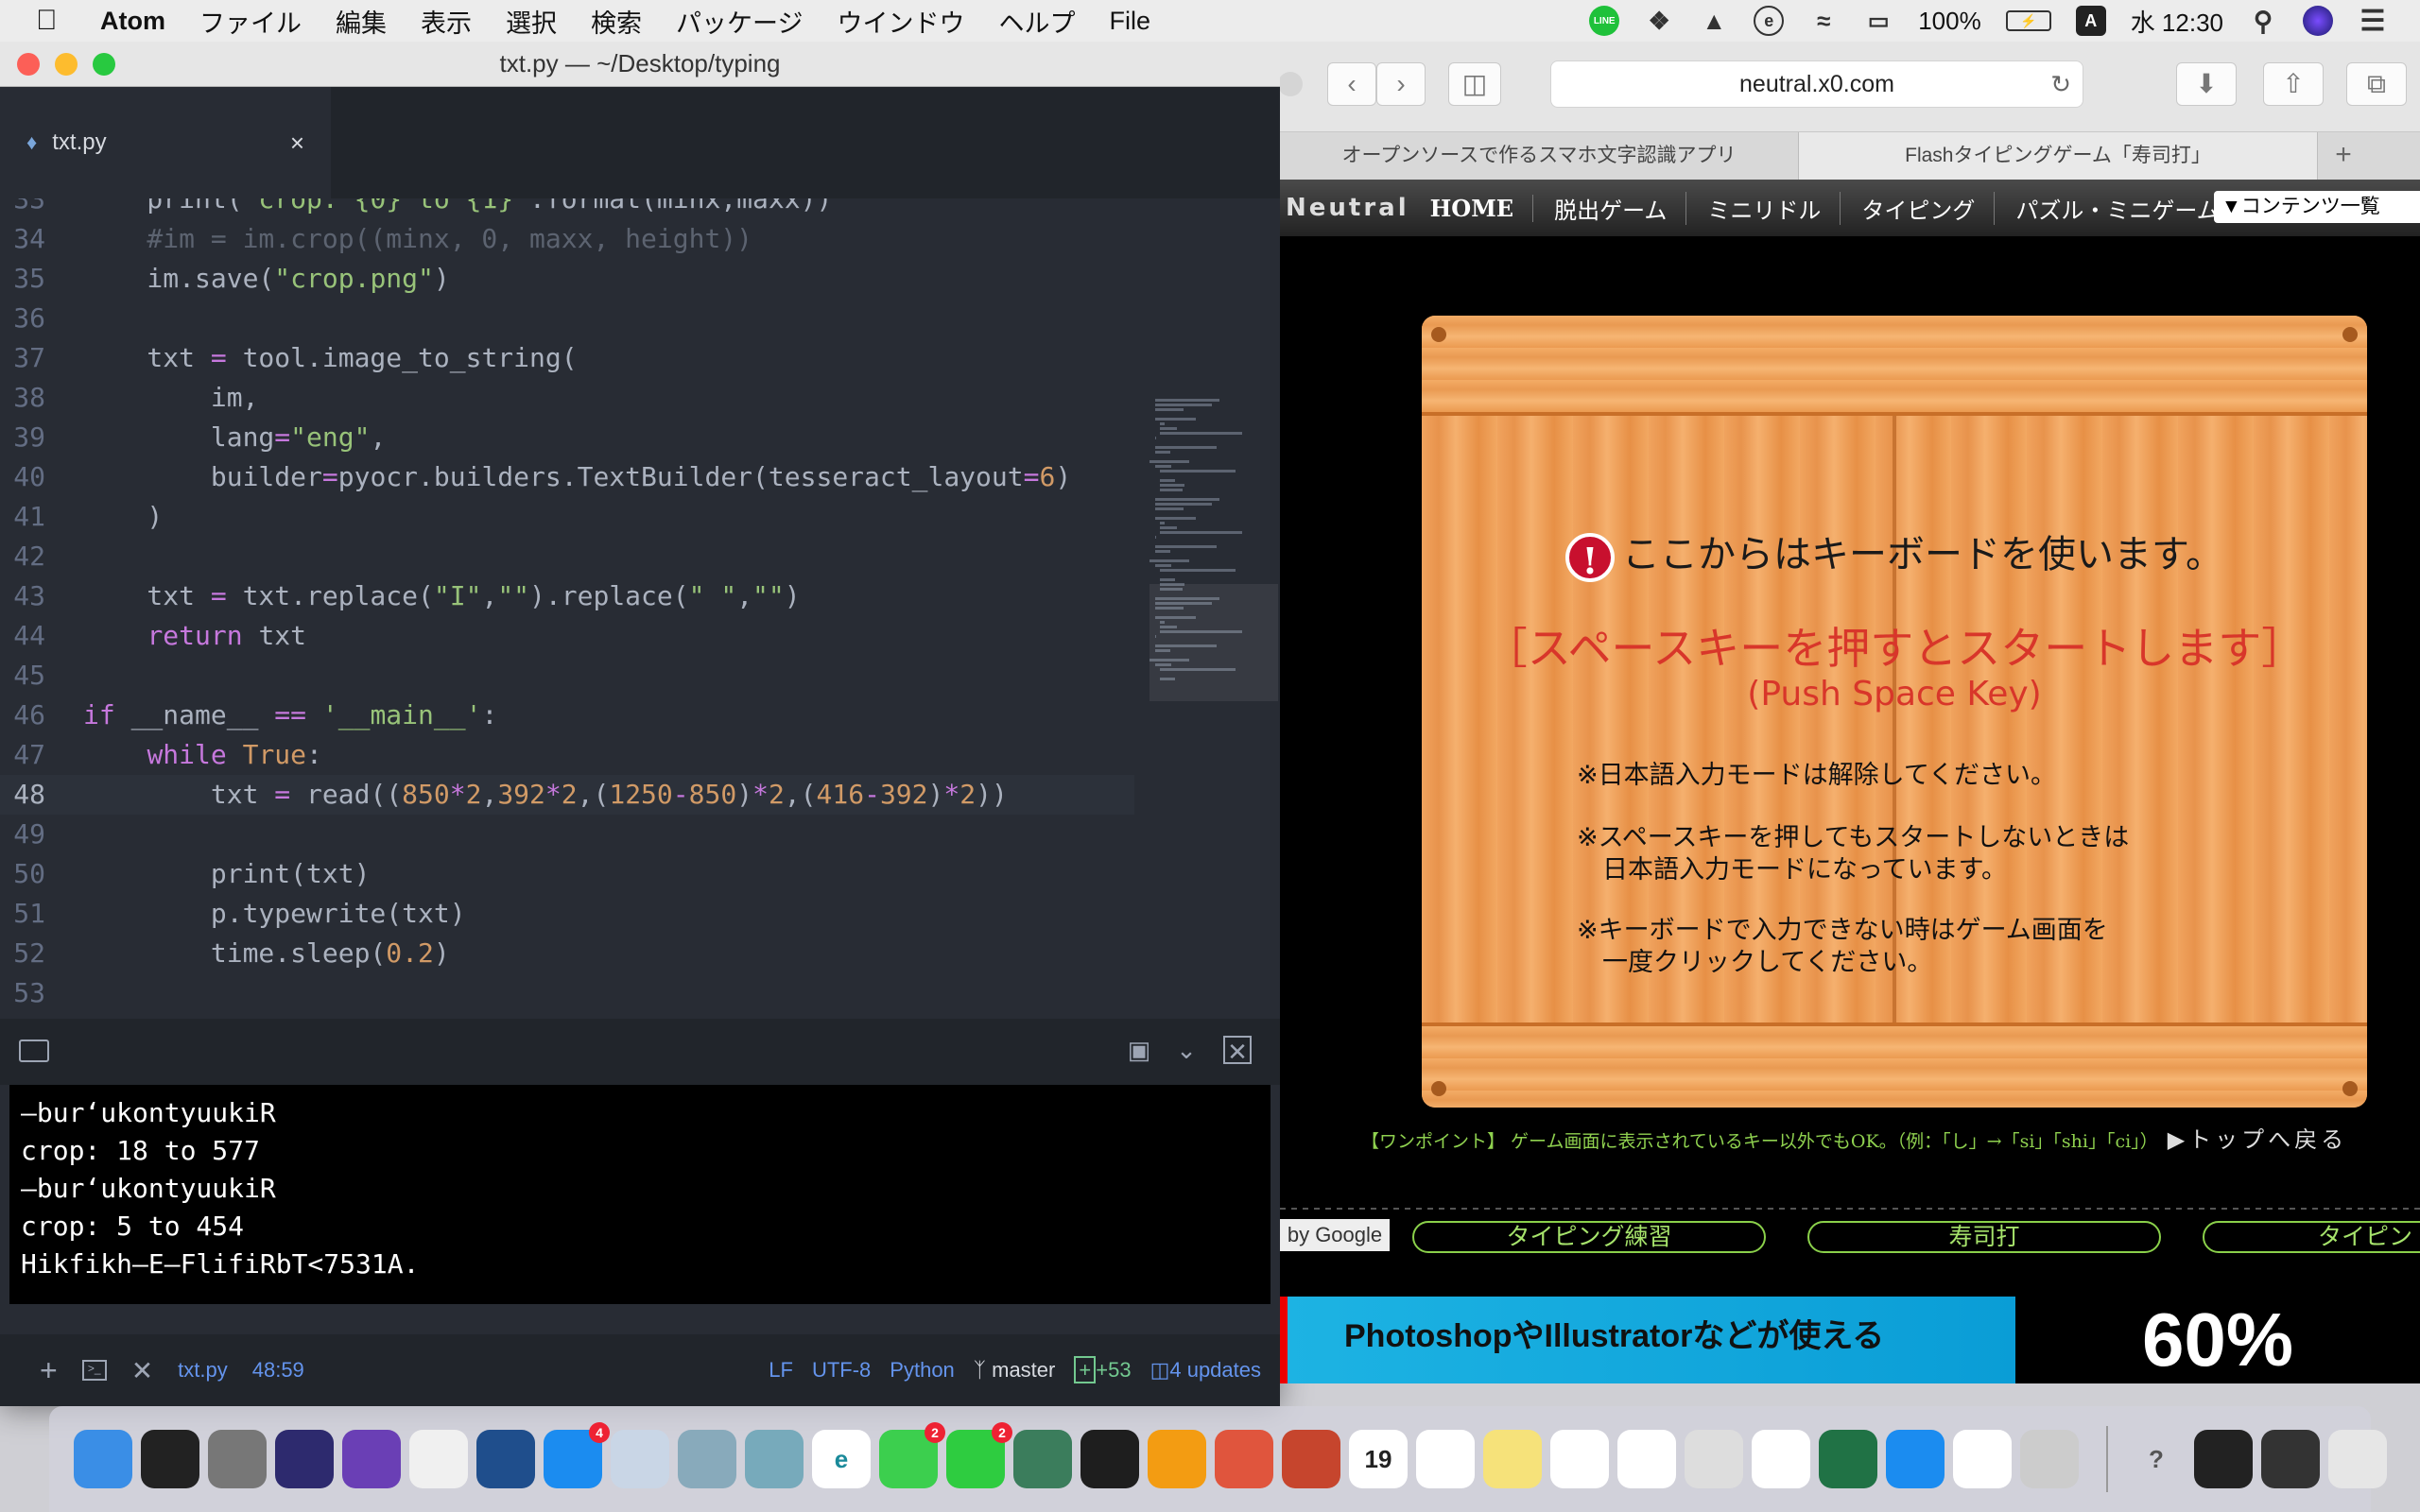 The width and height of the screenshot is (2420, 1512). Describe the element at coordinates (707, 1459) in the screenshot. I see `photos-viewer-icon` at that location.